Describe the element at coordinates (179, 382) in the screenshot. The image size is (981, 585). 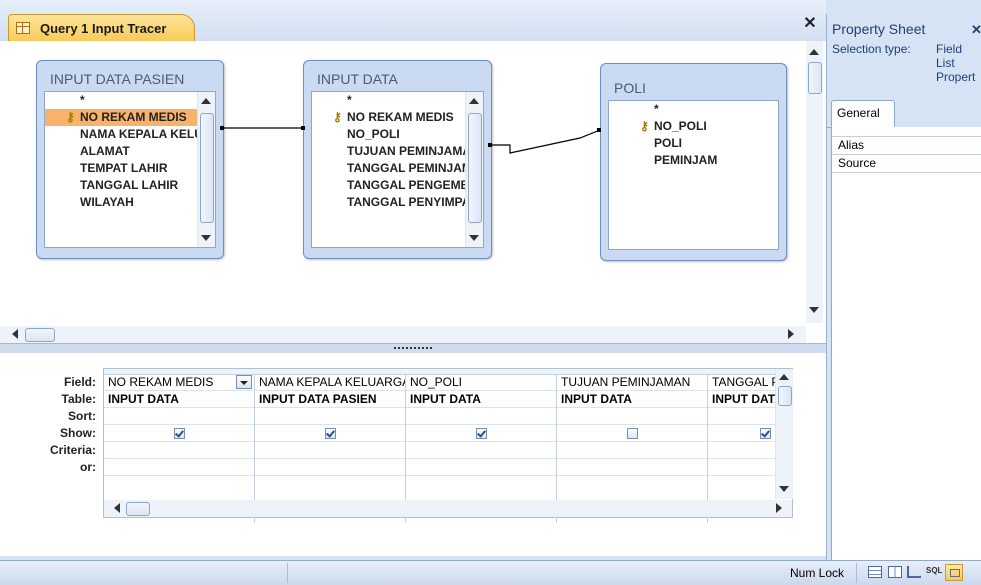
I see `field-cell: NO REKAM MEDIS` at that location.